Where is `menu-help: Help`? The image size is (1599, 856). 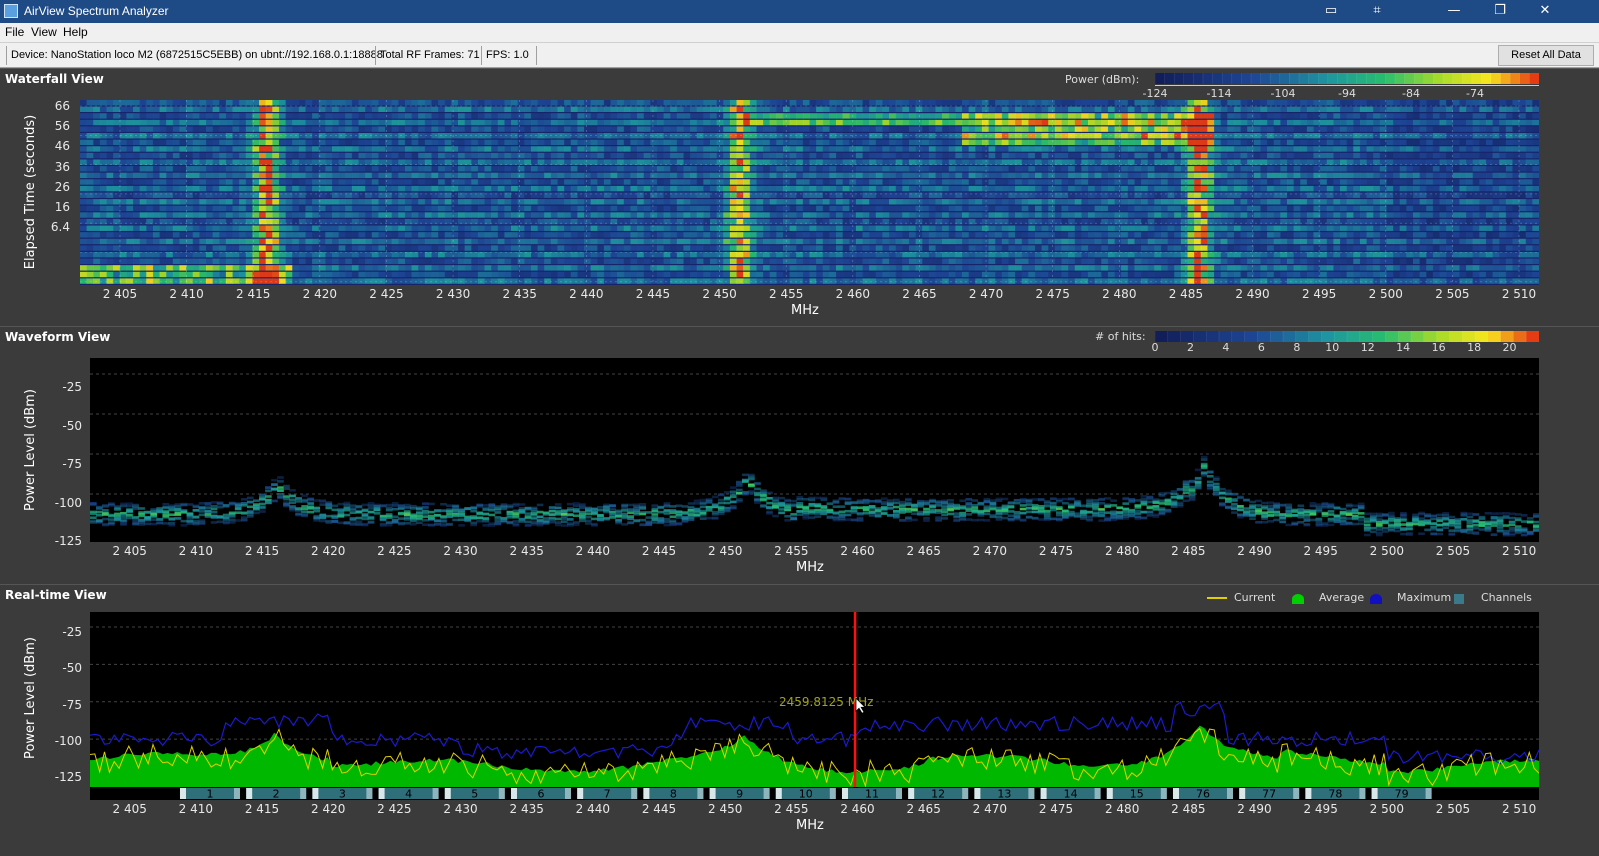 menu-help: Help is located at coordinates (75, 32).